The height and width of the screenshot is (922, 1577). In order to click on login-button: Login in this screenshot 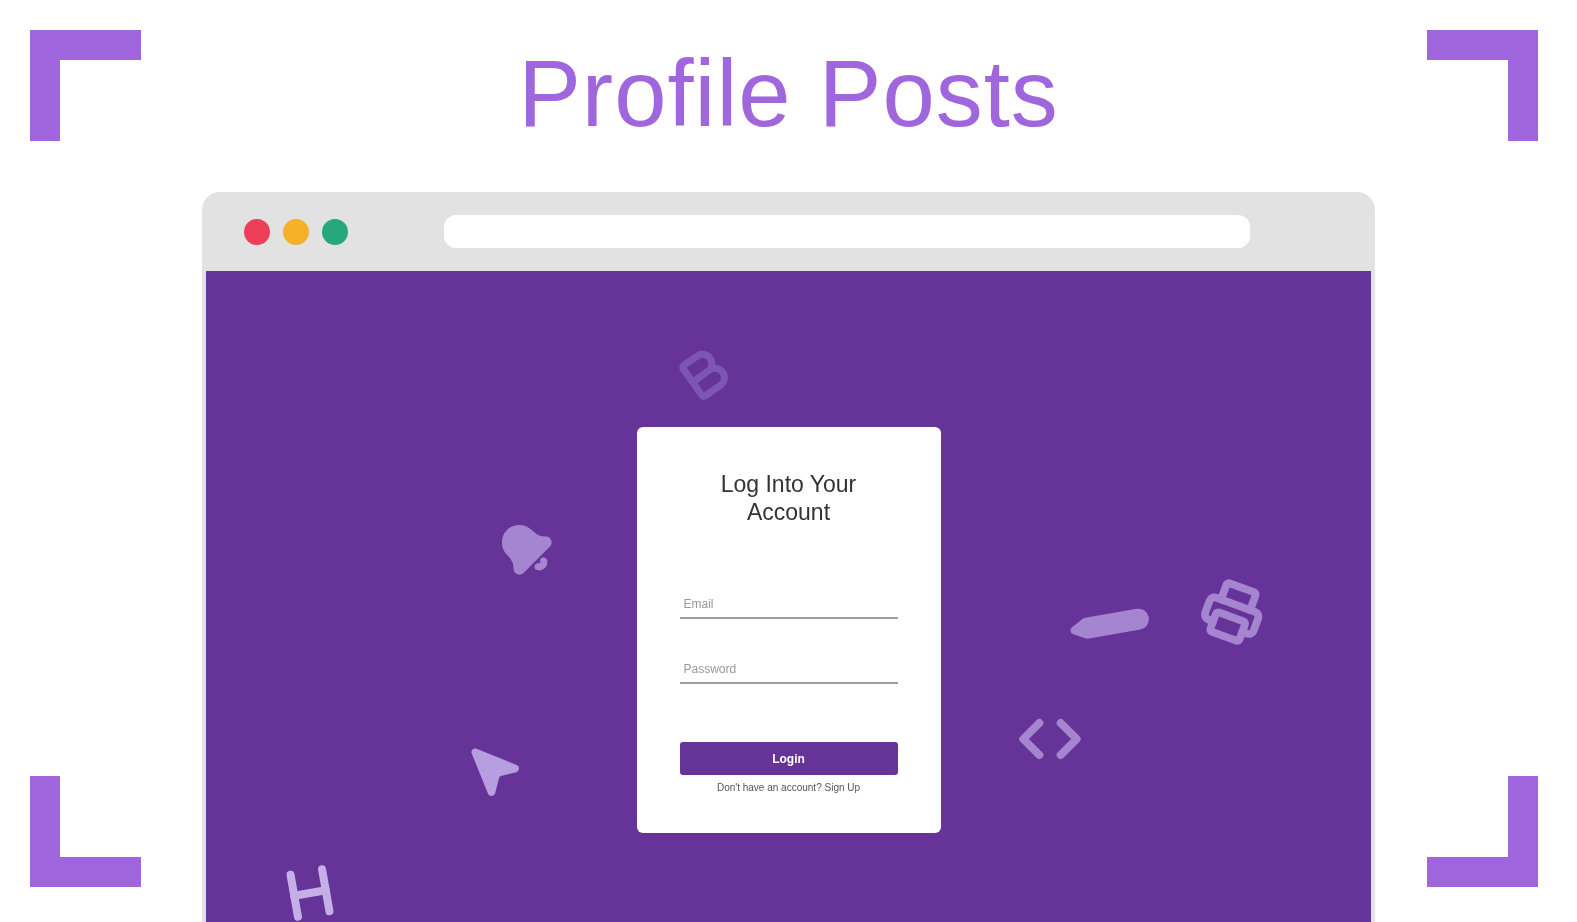, I will do `click(788, 758)`.